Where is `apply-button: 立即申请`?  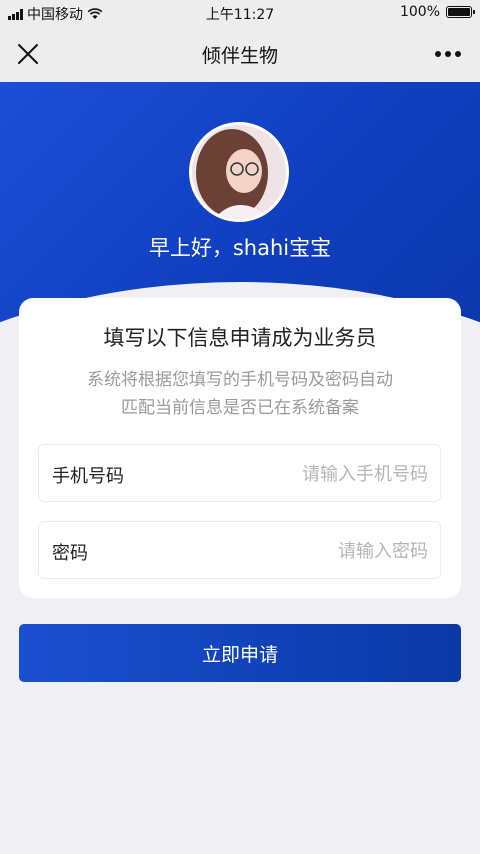
apply-button: 立即申请 is located at coordinates (240, 653).